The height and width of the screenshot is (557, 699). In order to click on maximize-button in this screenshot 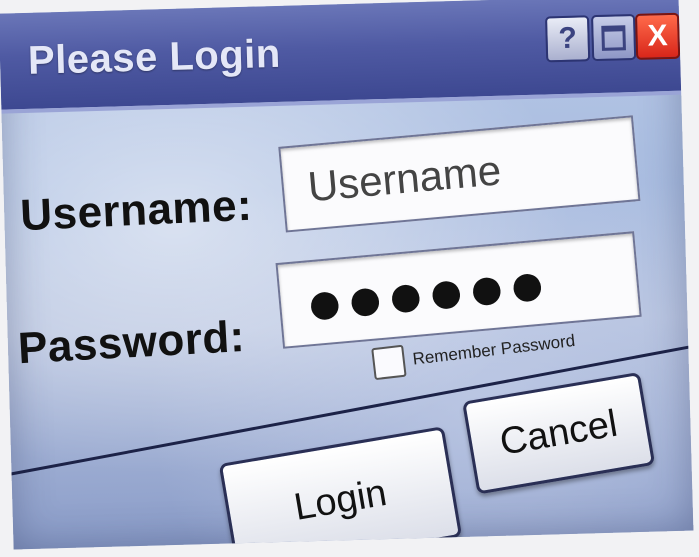, I will do `click(613, 37)`.